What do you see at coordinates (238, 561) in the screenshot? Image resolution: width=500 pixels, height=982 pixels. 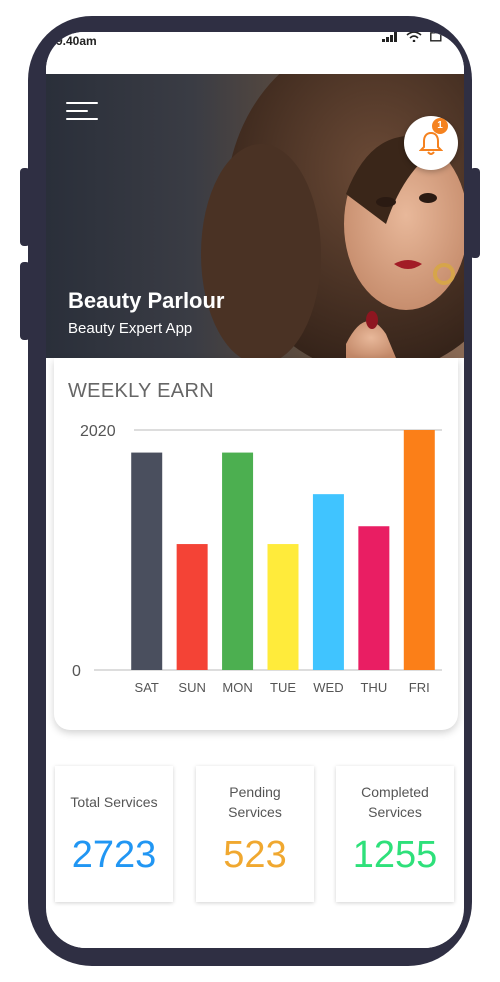 I see `bar-mon` at bounding box center [238, 561].